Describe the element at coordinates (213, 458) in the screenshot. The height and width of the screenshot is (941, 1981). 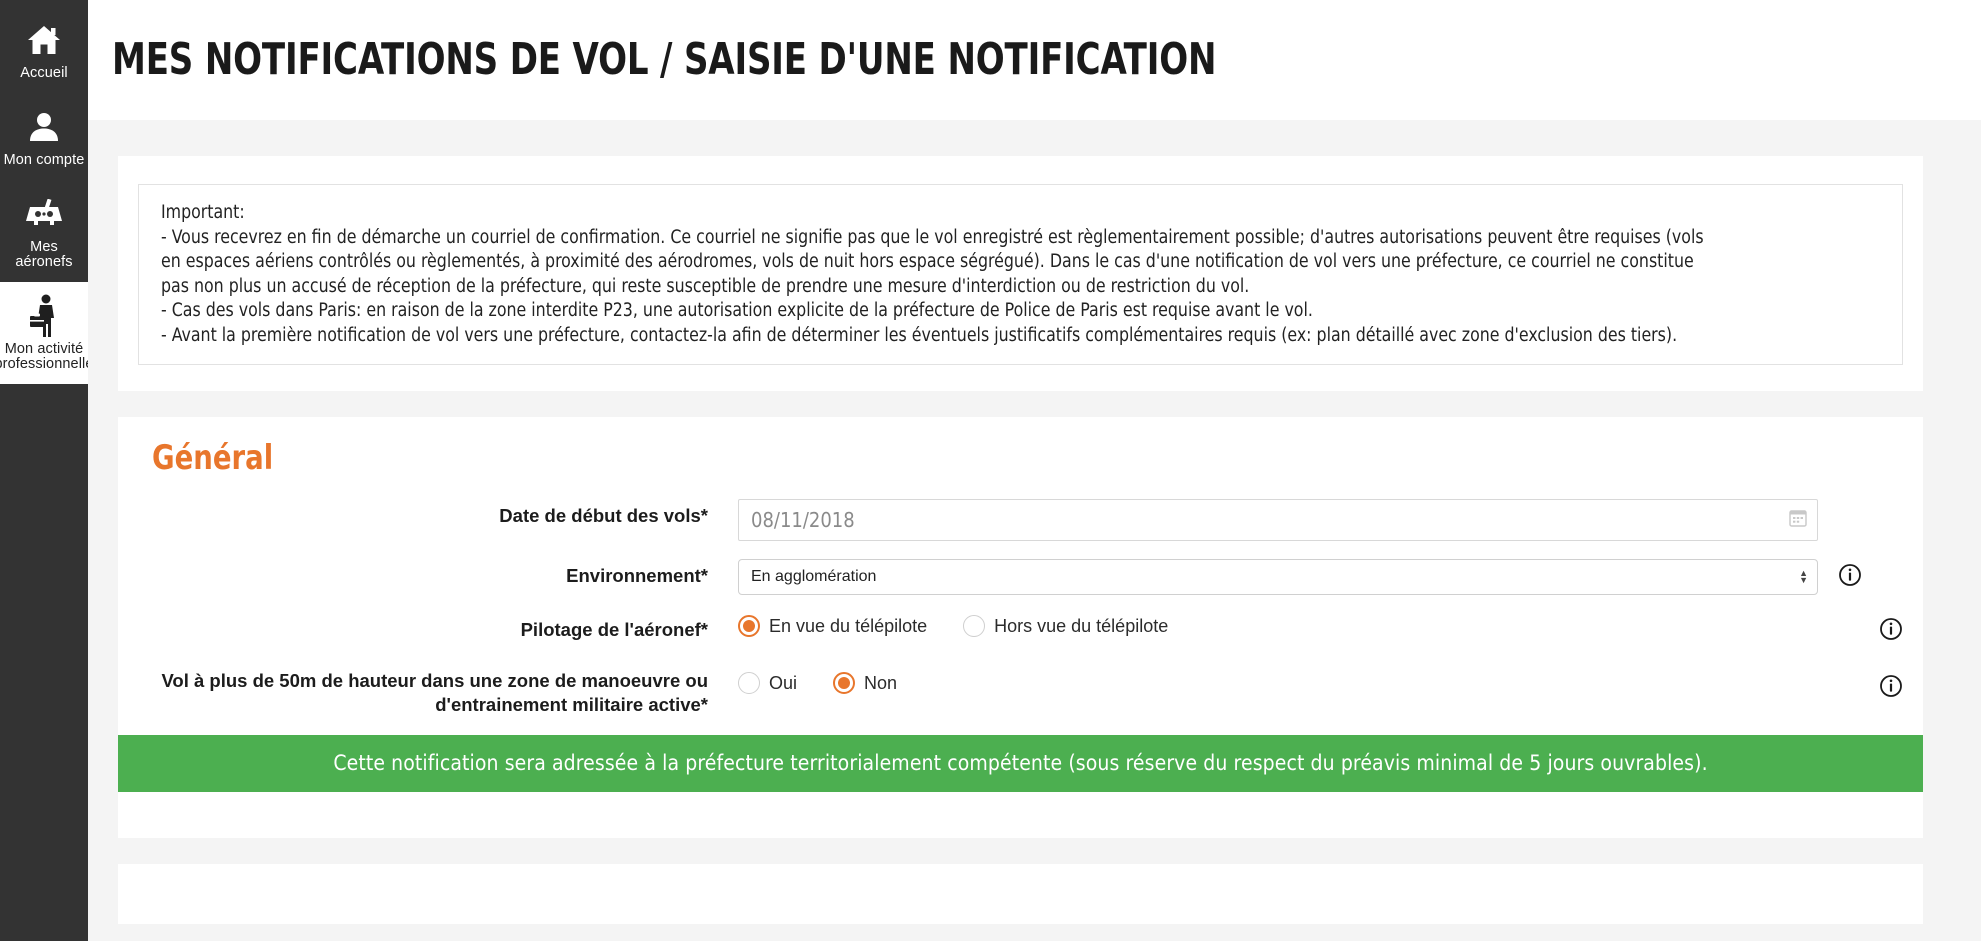
I see `section-title-general: Général` at that location.